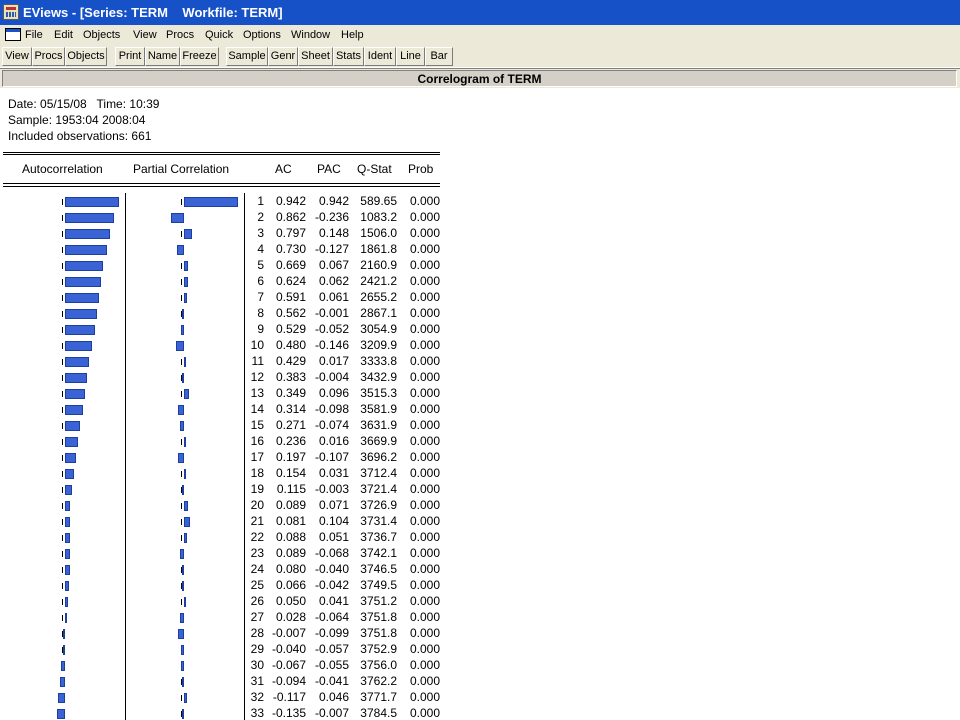 The image size is (960, 720). I want to click on lag-label: 24, so click(257, 569).